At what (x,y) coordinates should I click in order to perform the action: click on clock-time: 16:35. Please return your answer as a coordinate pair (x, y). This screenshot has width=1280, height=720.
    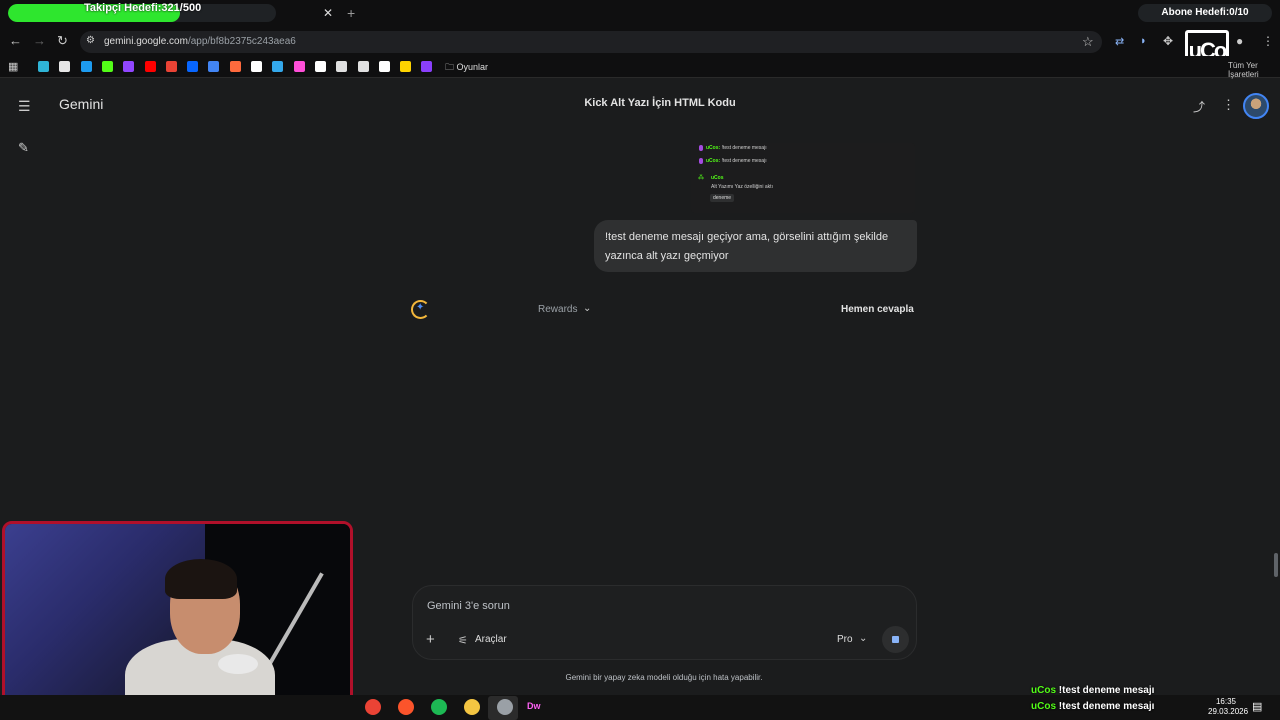
    Looking at the image, I should click on (1226, 701).